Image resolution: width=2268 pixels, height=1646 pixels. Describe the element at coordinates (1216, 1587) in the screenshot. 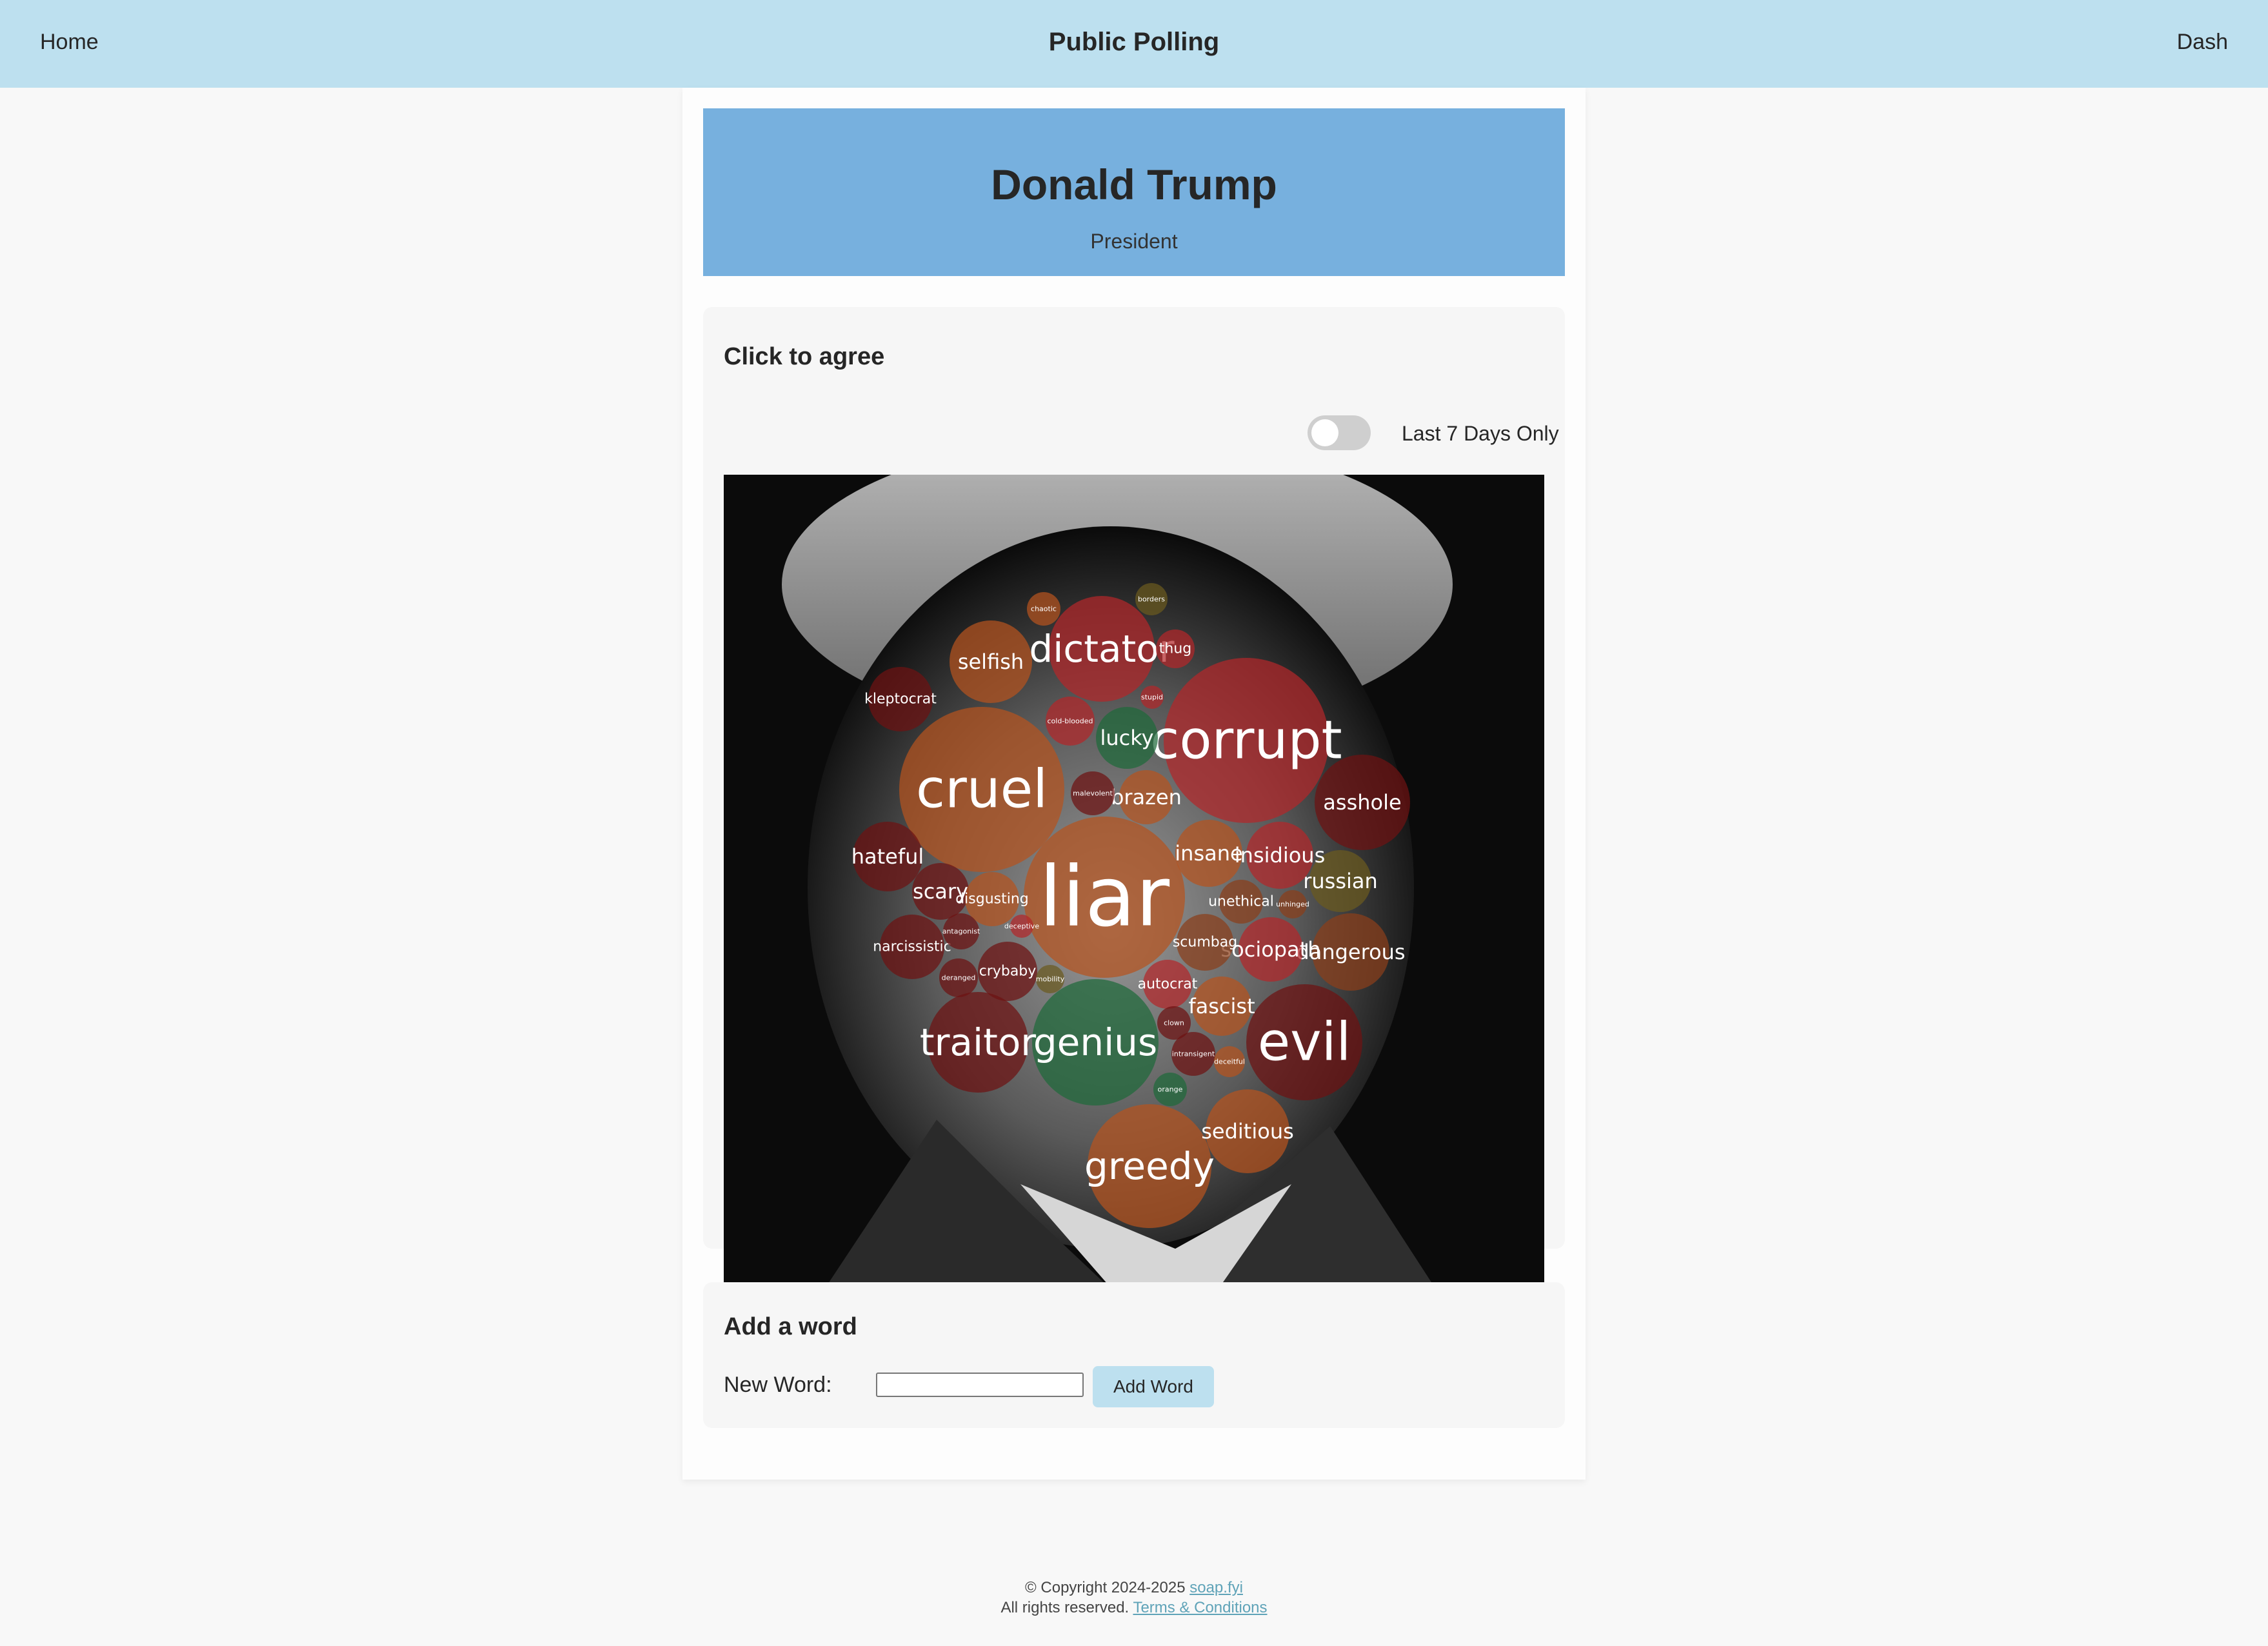

I see `site-link: soap.fyi` at that location.